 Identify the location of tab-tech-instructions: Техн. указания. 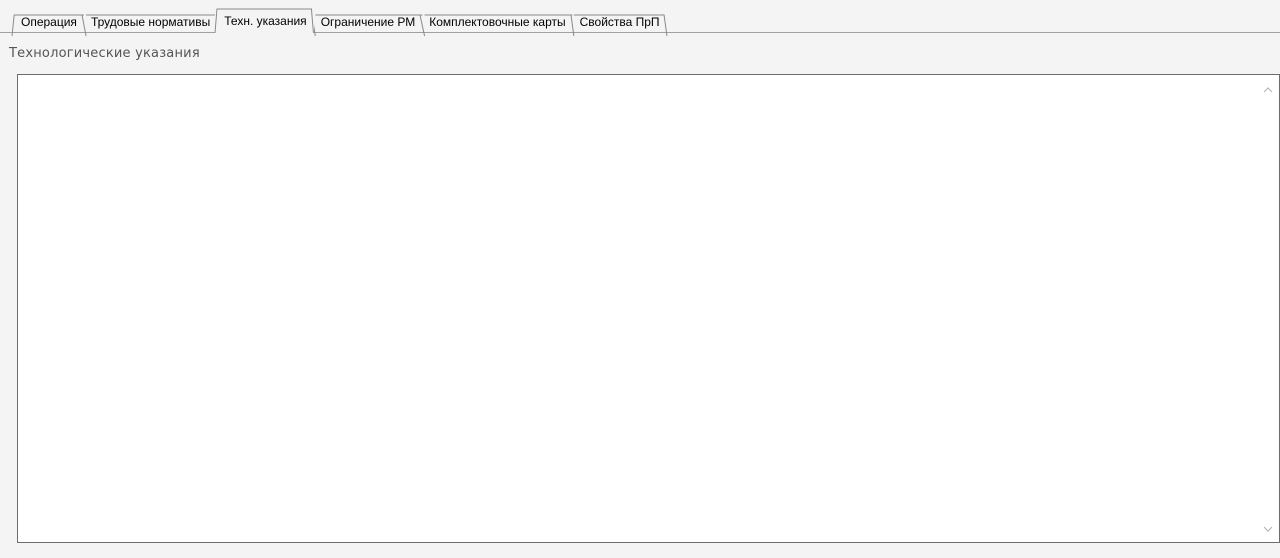
(264, 21).